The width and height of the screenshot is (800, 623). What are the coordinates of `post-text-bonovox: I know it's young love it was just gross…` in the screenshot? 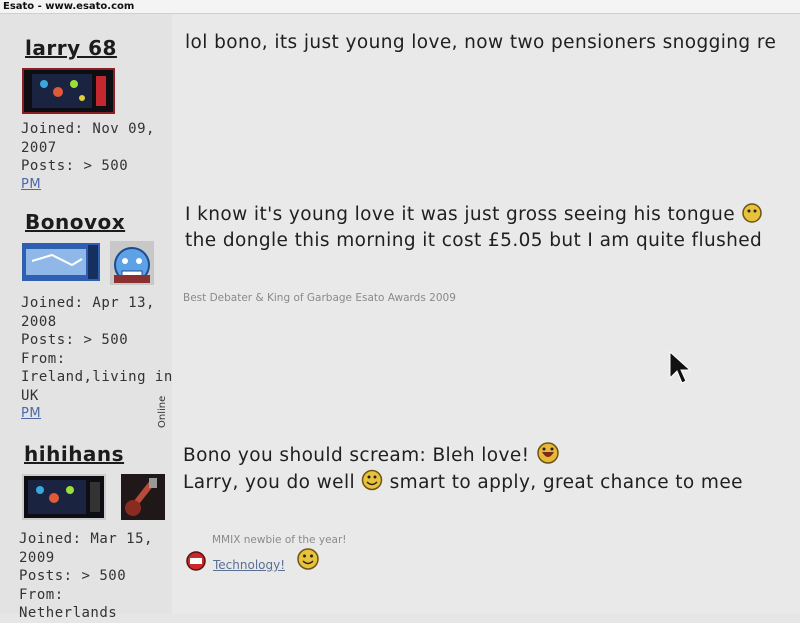 It's located at (474, 228).